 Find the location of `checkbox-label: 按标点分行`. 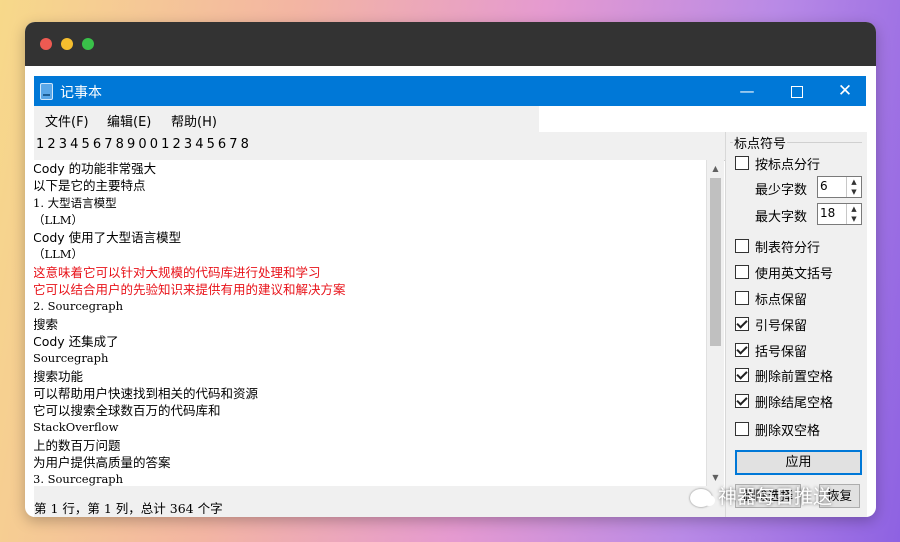

checkbox-label: 按标点分行 is located at coordinates (788, 165).